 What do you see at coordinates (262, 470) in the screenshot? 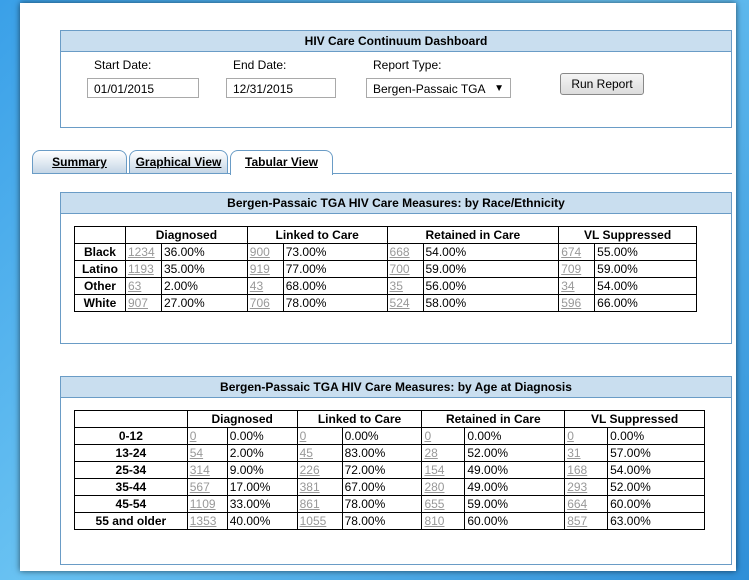
I see `diagnosed-pct-cell: 9.00%` at bounding box center [262, 470].